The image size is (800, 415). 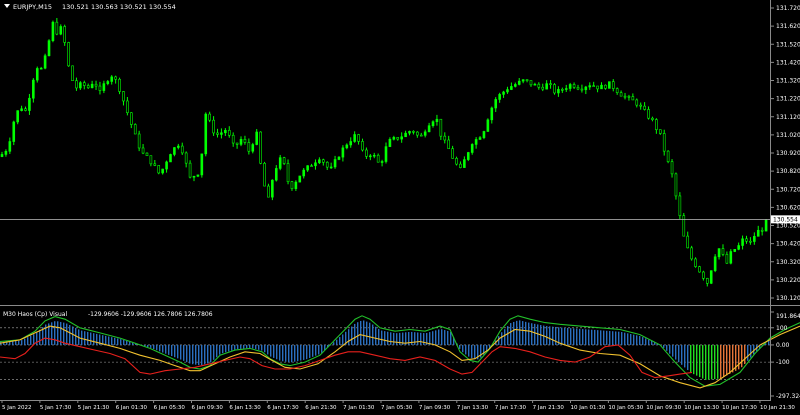 What do you see at coordinates (788, 316) in the screenshot?
I see `indicator-tick-label: 191.8645` at bounding box center [788, 316].